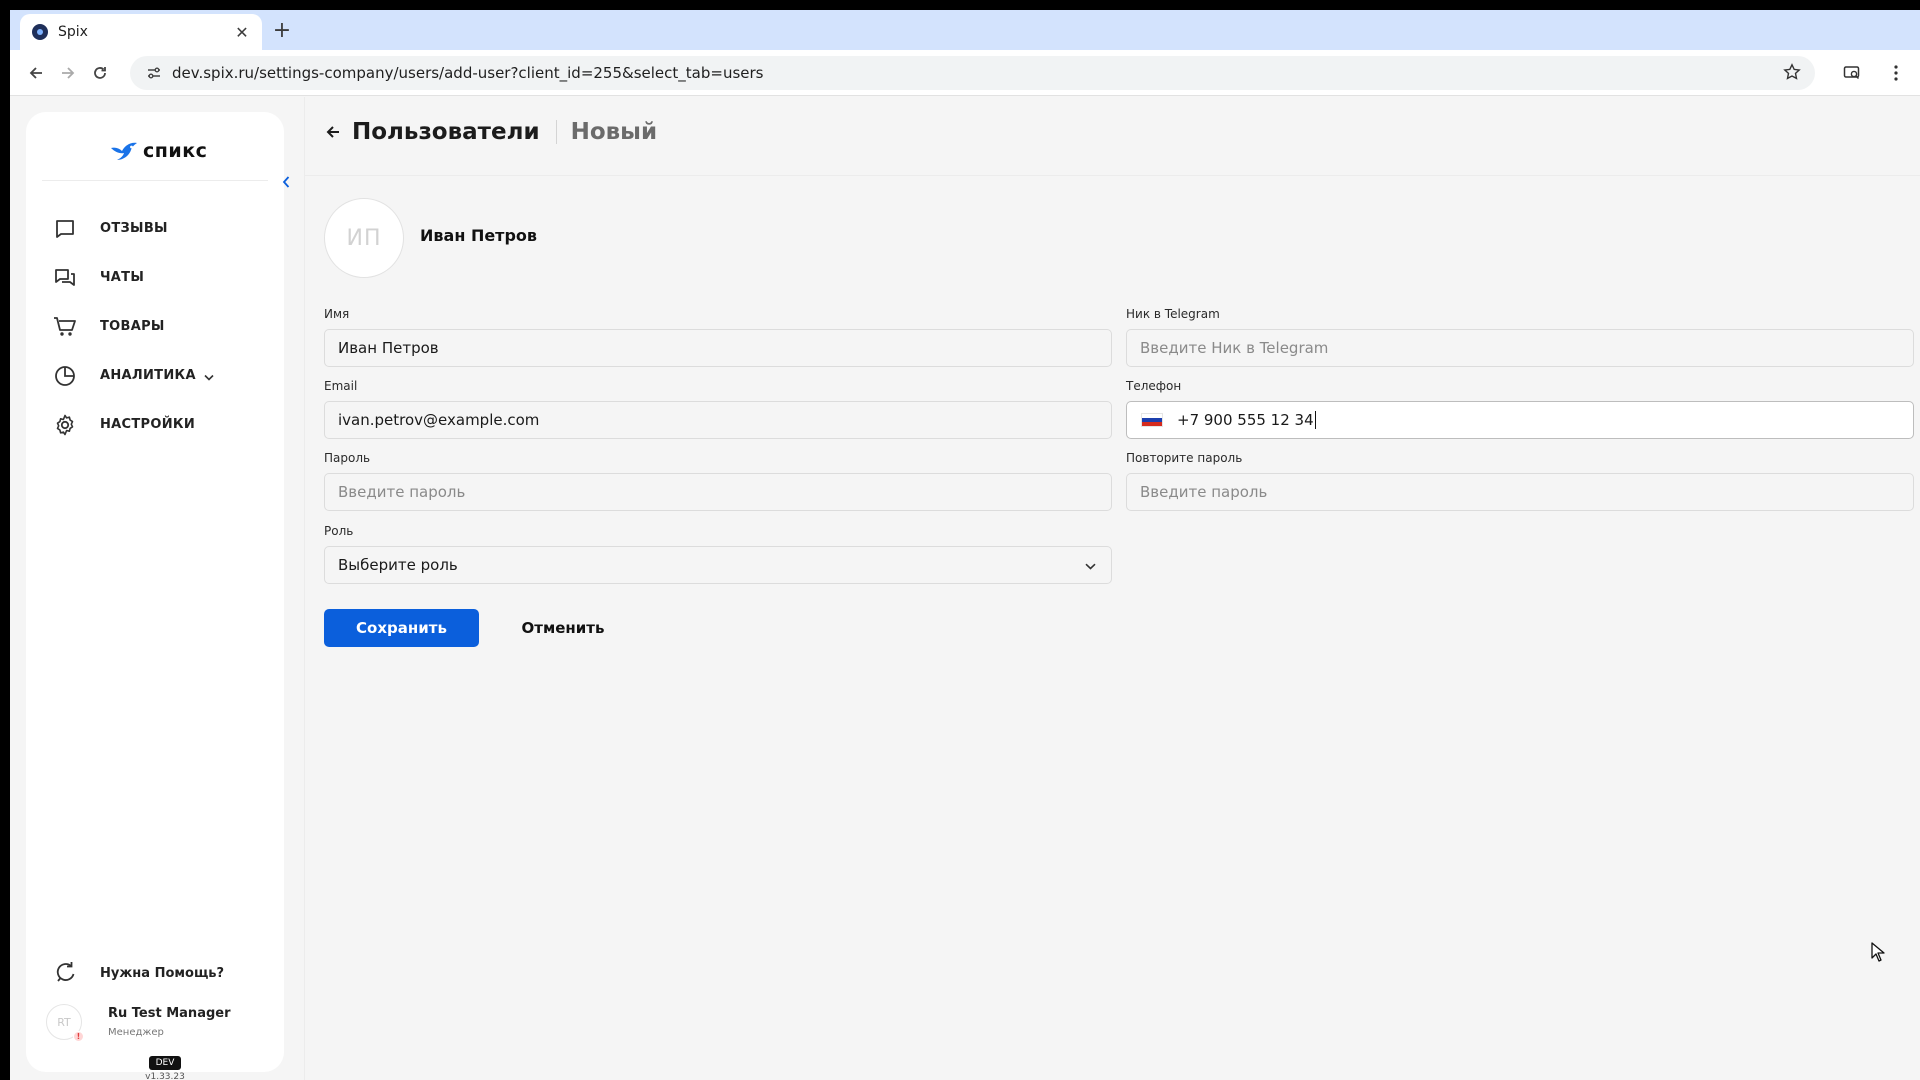  What do you see at coordinates (1879, 954) in the screenshot?
I see `mouse-pointer-icon` at bounding box center [1879, 954].